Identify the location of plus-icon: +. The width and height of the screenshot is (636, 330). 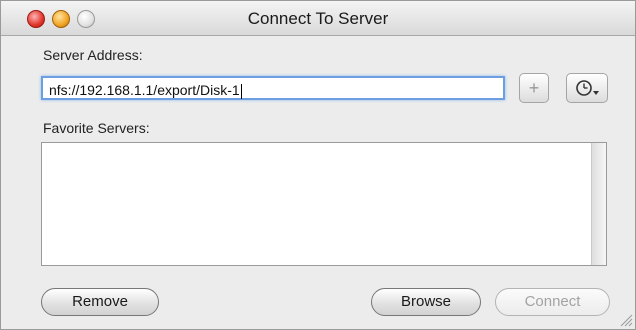
(534, 88).